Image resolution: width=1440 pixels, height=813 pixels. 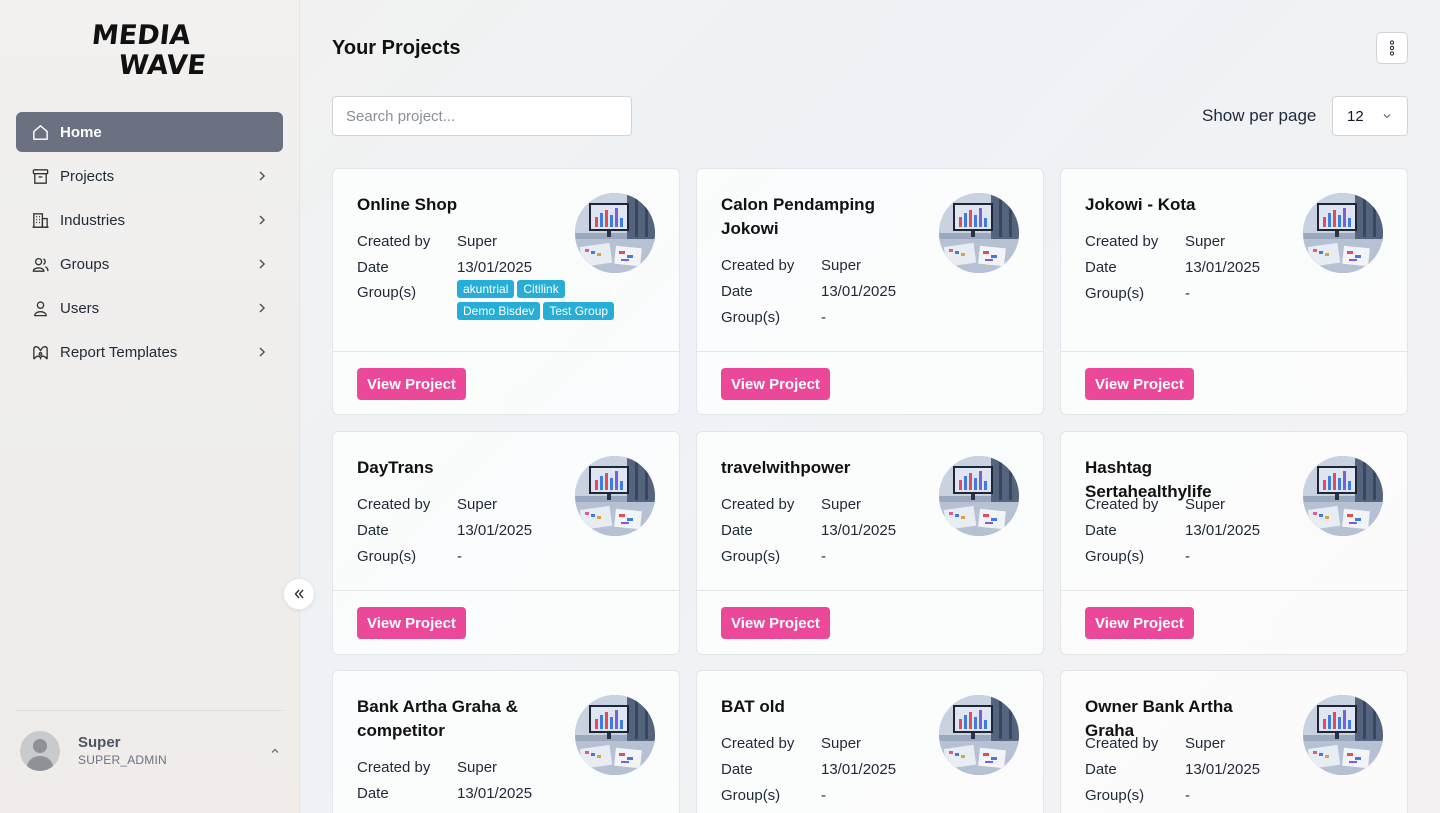 I want to click on per-page-select: 12, so click(x=1370, y=116).